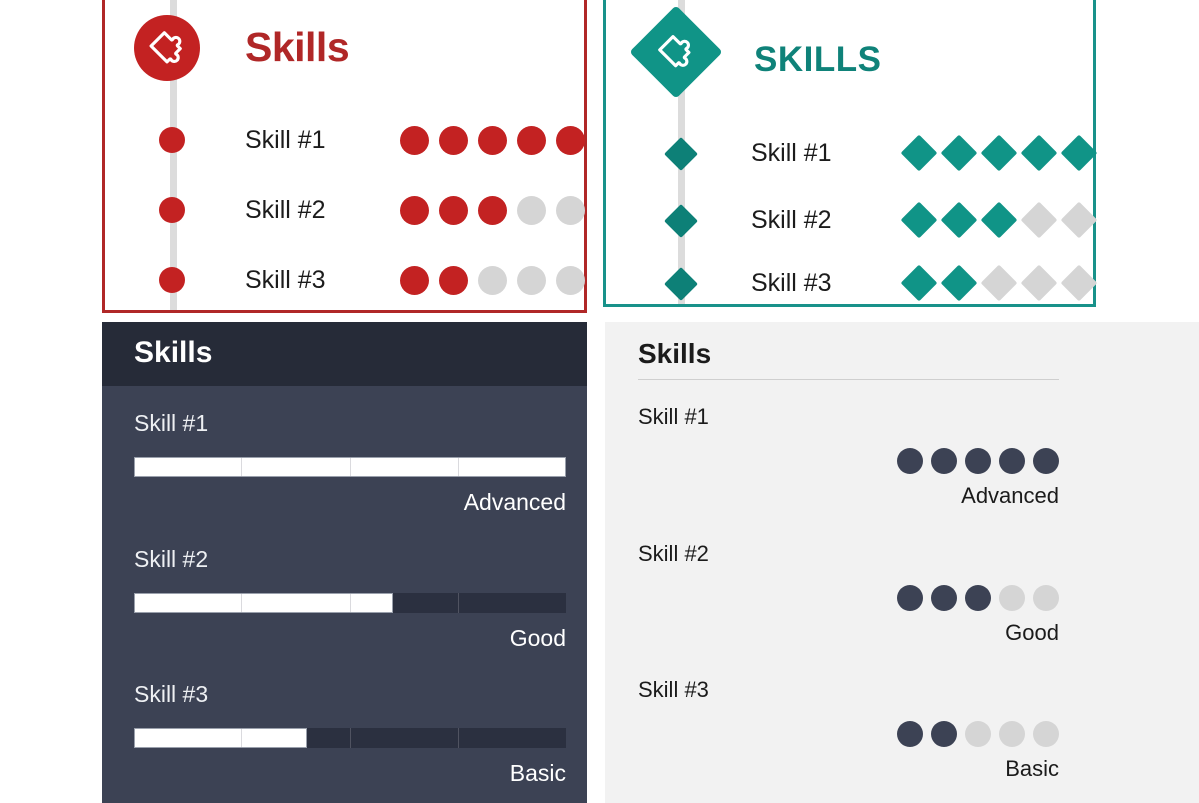 The height and width of the screenshot is (803, 1199). Describe the element at coordinates (818, 59) in the screenshot. I see `panel-title: SKILLS` at that location.